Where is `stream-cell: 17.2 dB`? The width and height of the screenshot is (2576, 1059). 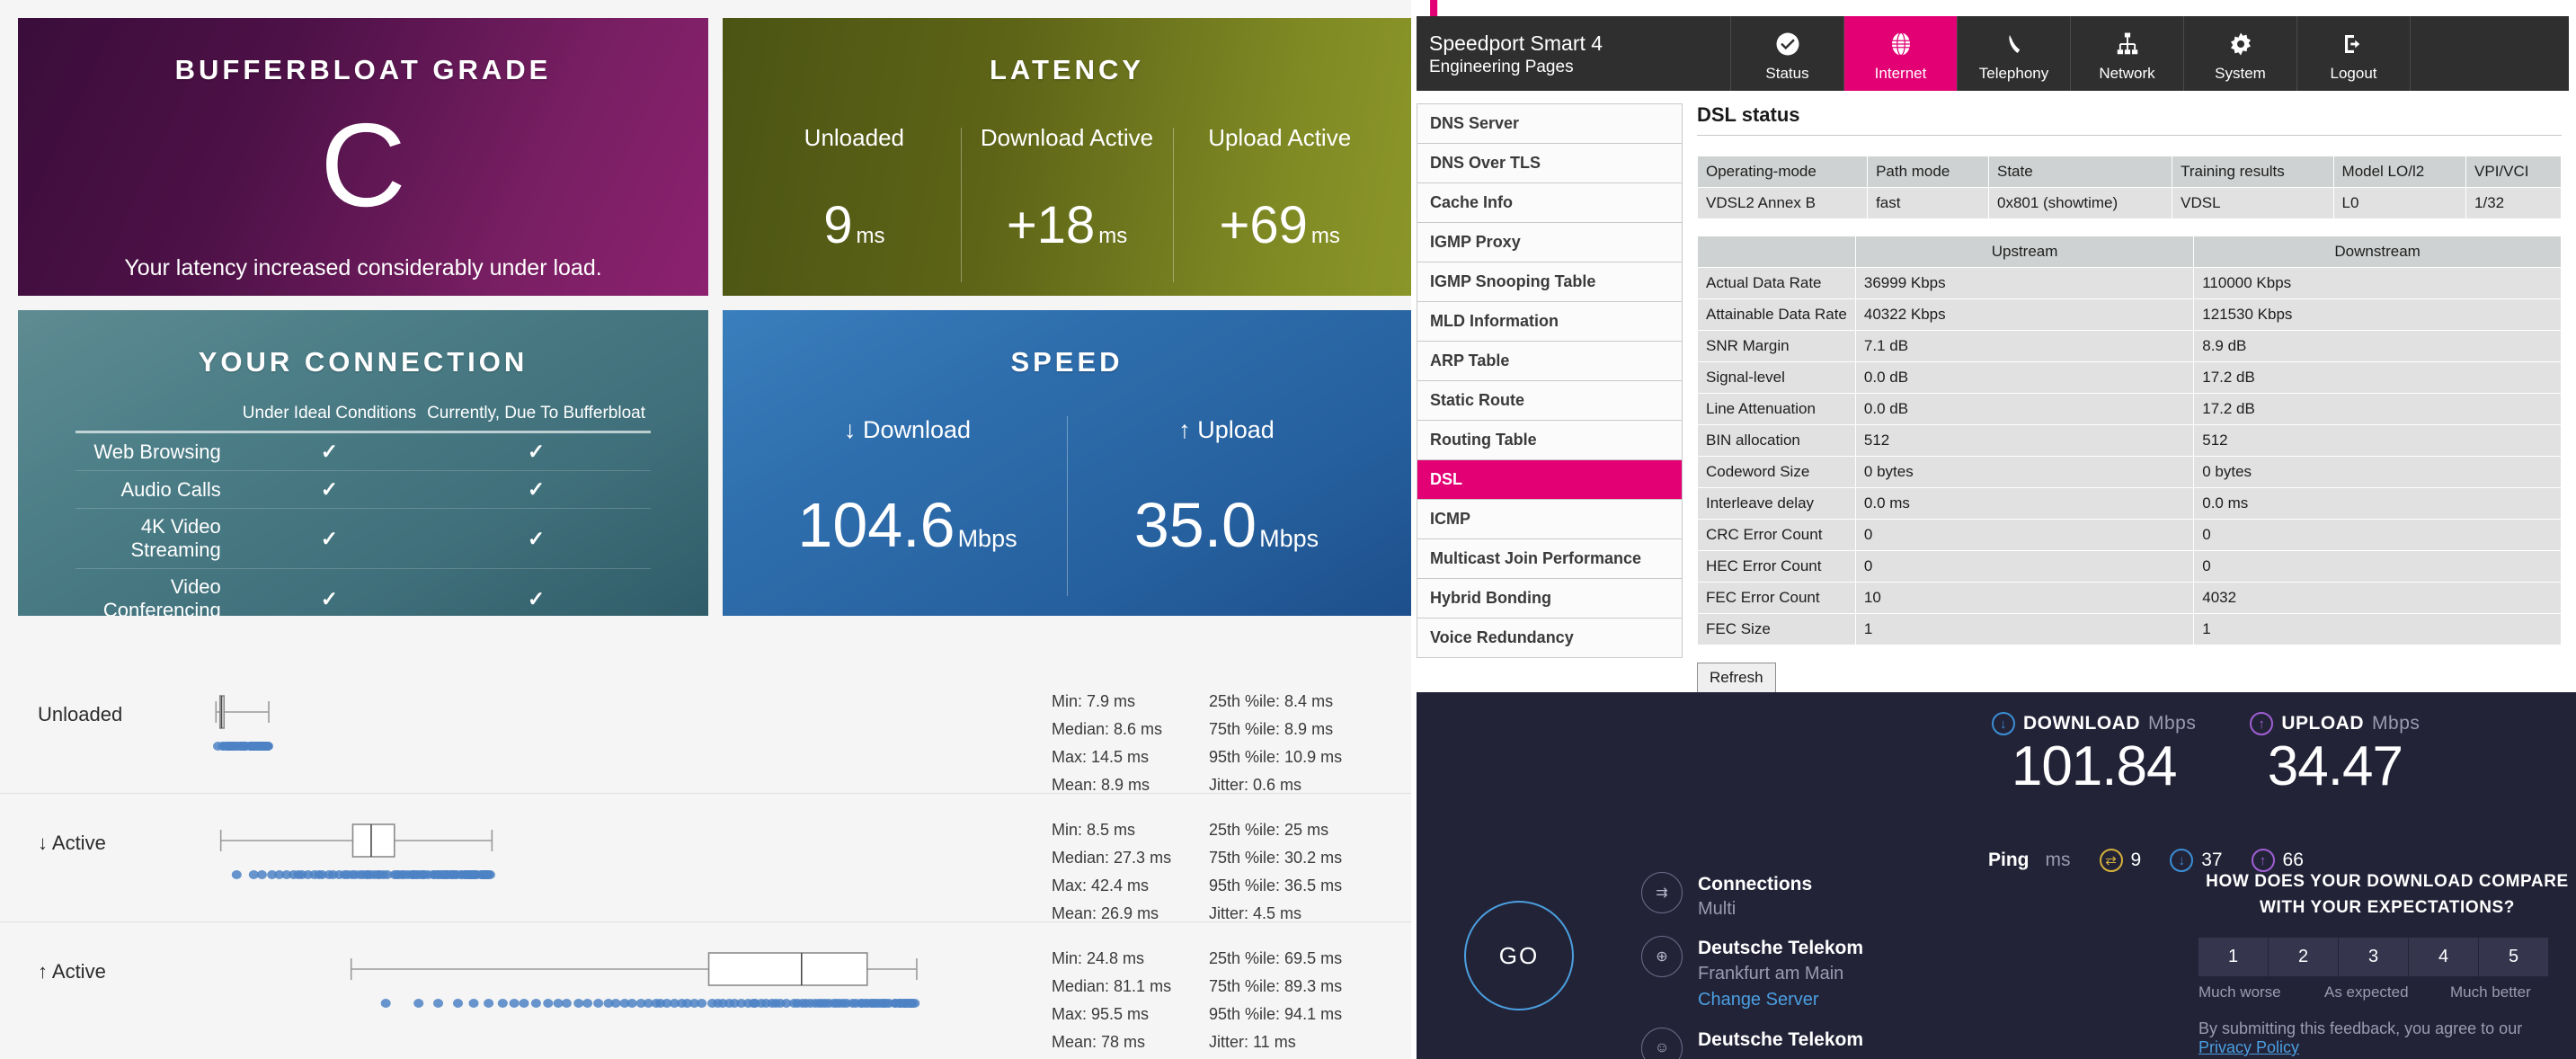
stream-cell: 17.2 dB is located at coordinates (2377, 377).